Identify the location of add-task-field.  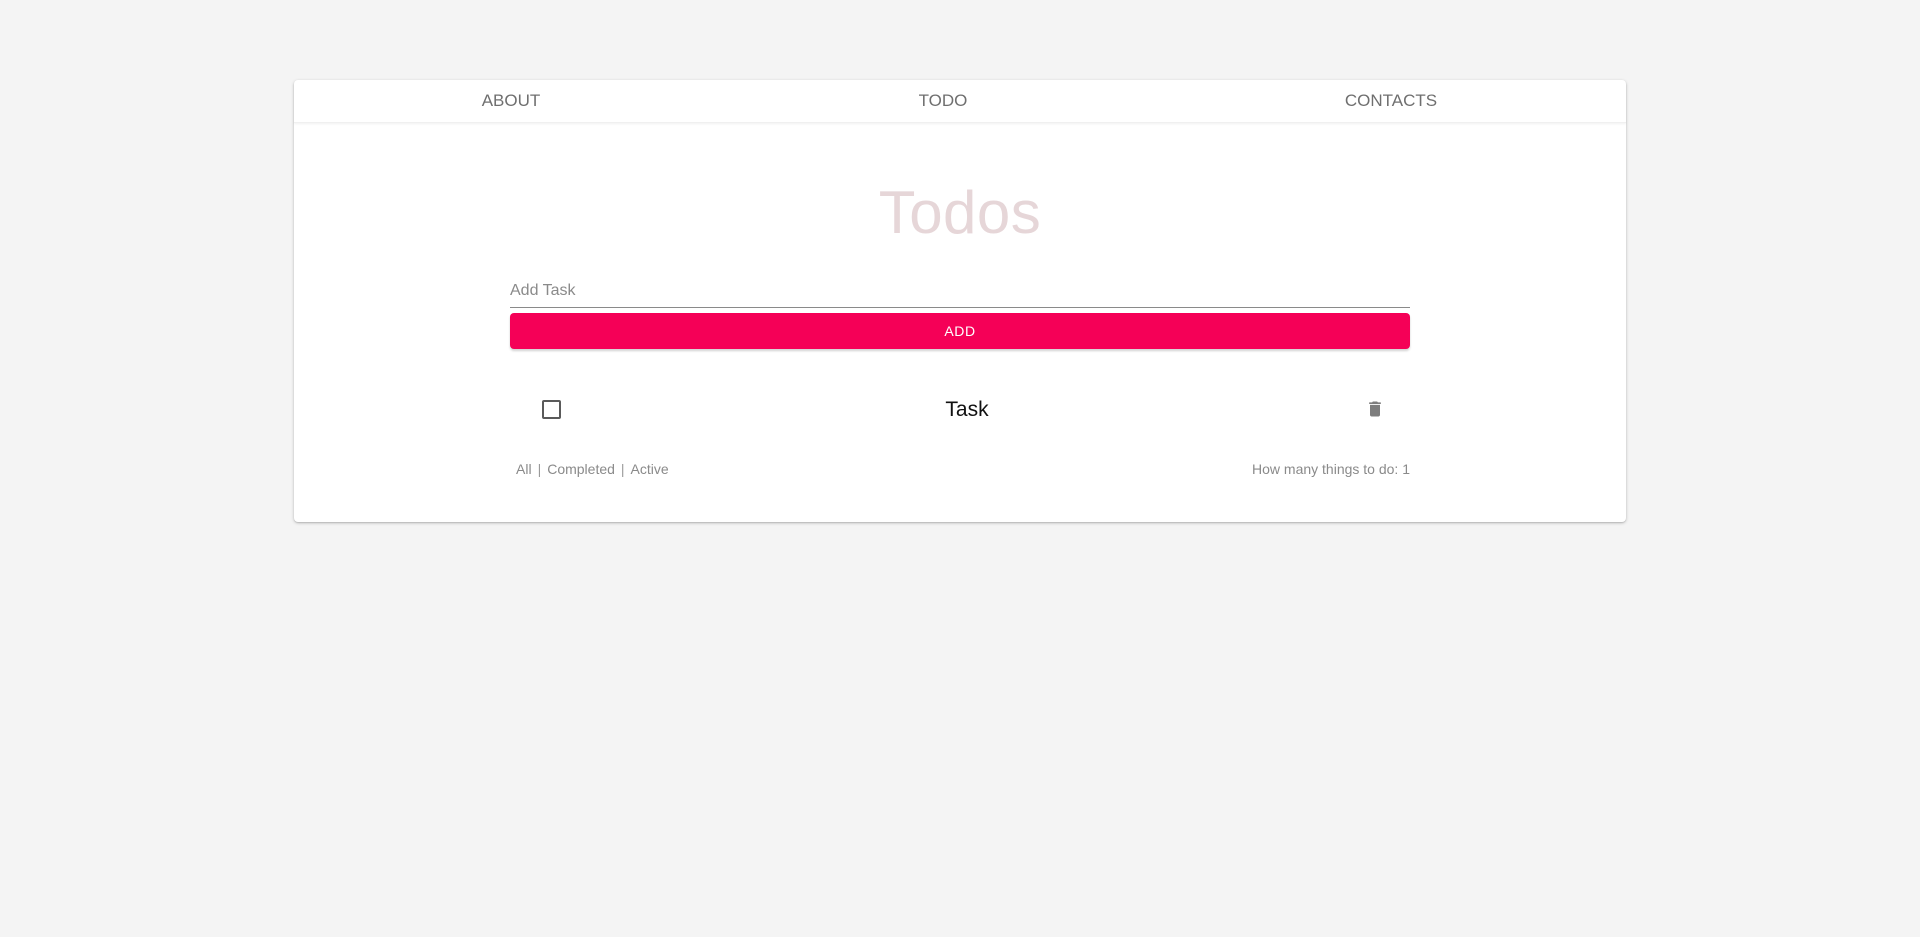
(960, 292).